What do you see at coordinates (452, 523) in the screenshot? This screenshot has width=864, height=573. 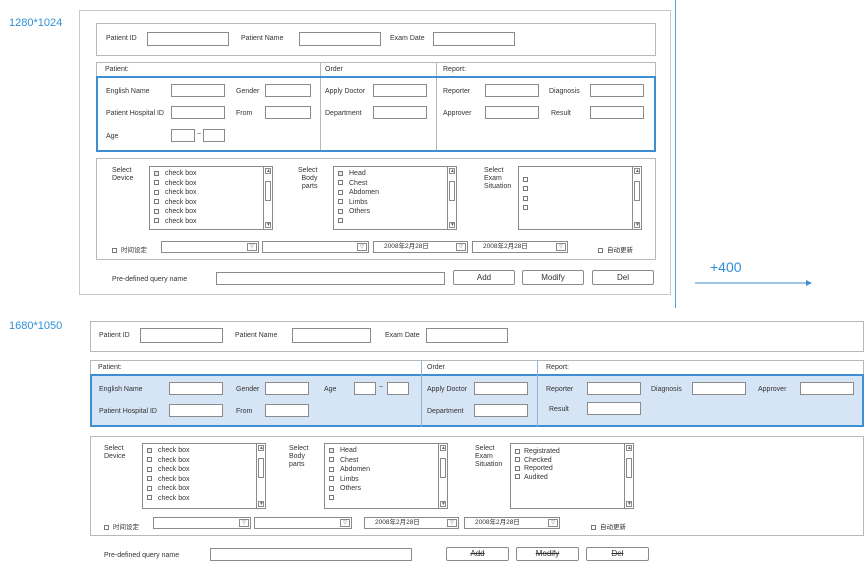 I see `calendar-icon: ▽` at bounding box center [452, 523].